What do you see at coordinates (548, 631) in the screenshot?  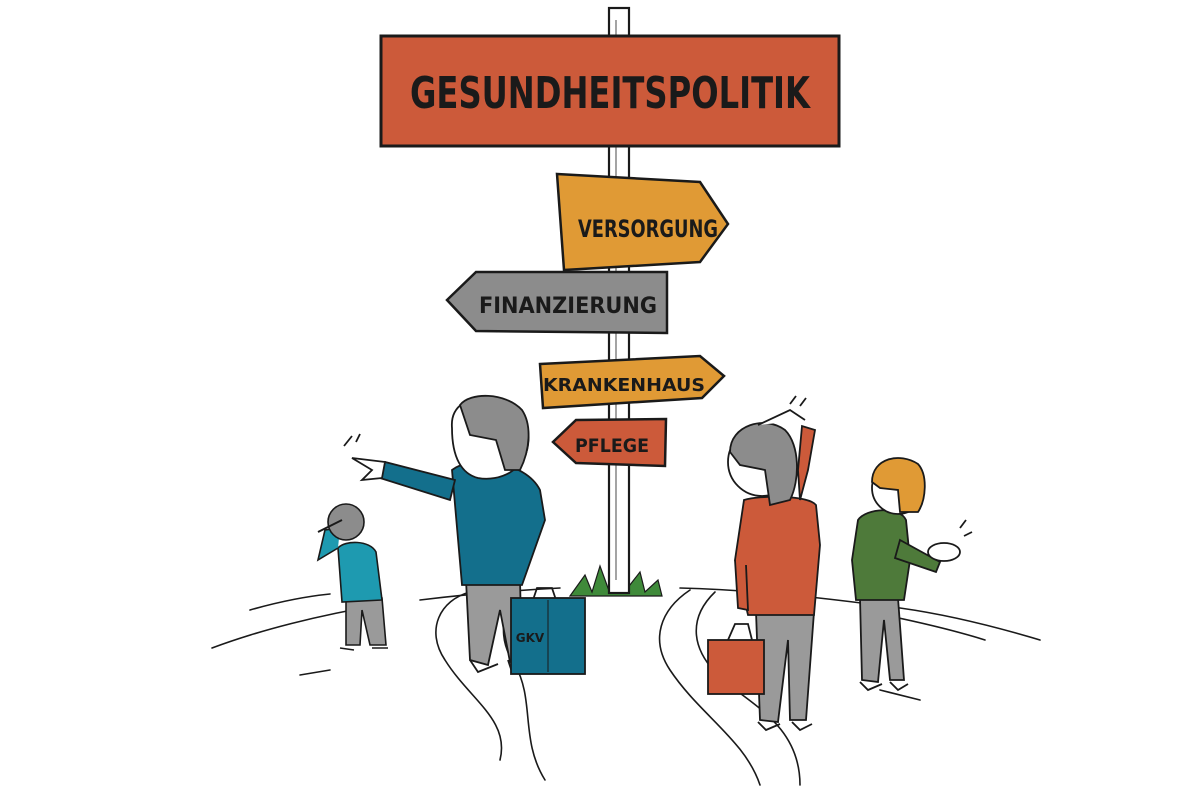 I see `gkv-briefcase: GKV` at bounding box center [548, 631].